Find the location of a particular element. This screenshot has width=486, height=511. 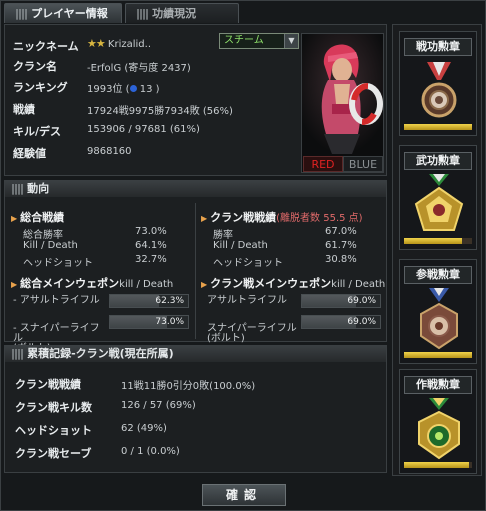

nickname-label: ニックネーム is located at coordinates (46, 46).